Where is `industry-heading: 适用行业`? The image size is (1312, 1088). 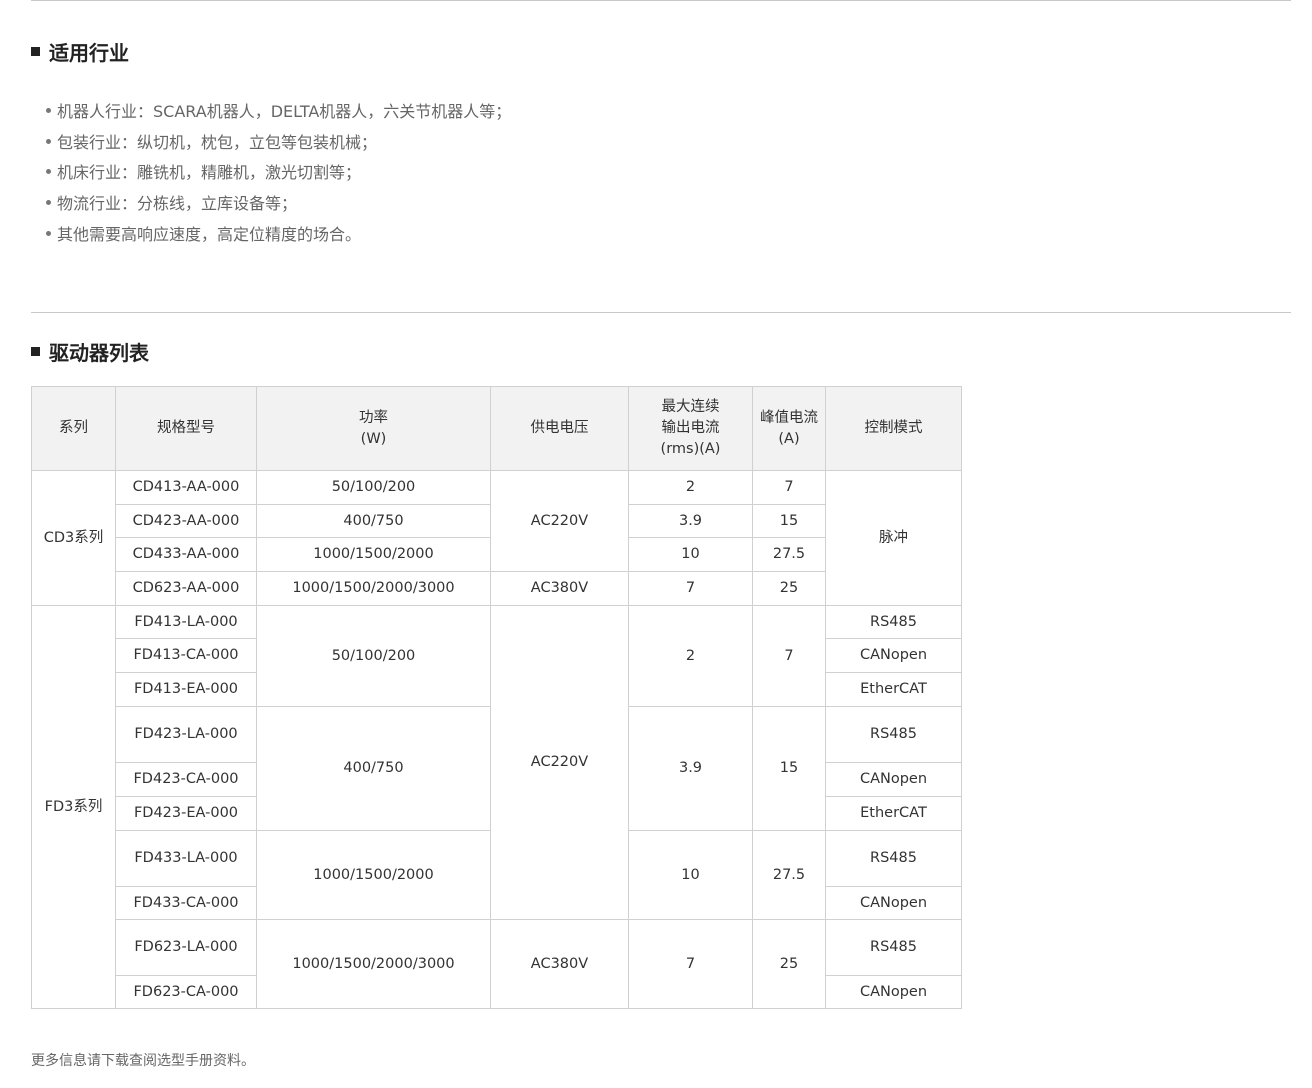
industry-heading: 适用行业 is located at coordinates (80, 51).